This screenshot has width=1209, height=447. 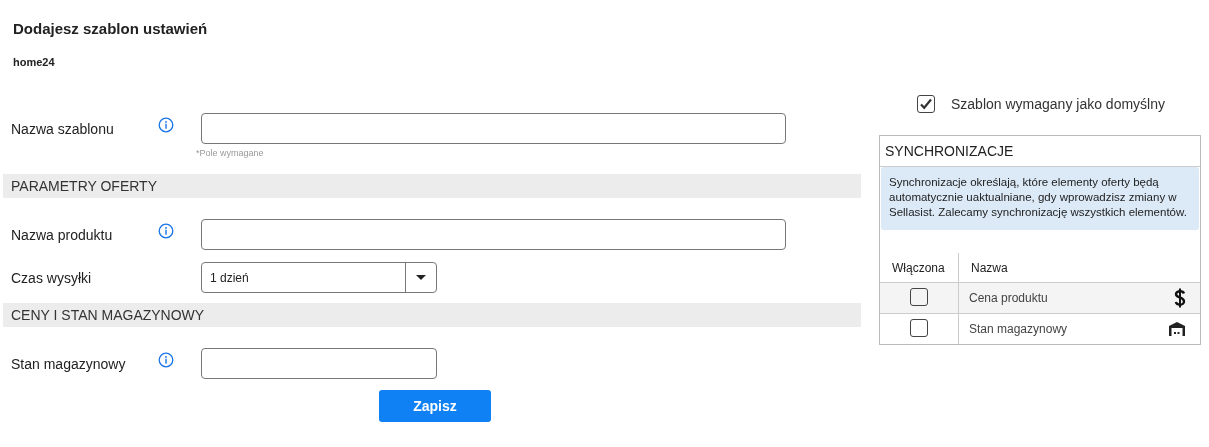 What do you see at coordinates (62, 234) in the screenshot?
I see `field-label: Nazwa produktu` at bounding box center [62, 234].